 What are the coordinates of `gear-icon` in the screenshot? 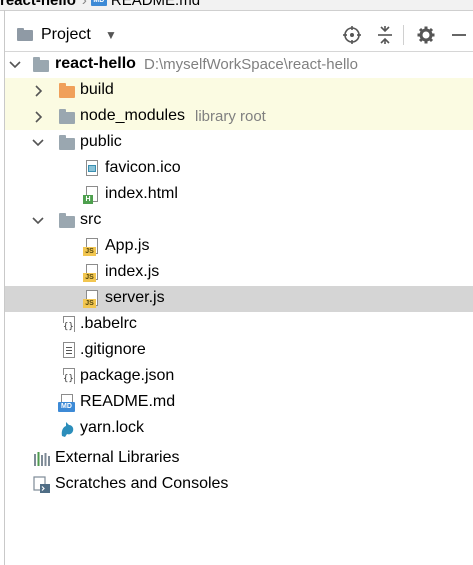 It's located at (426, 35).